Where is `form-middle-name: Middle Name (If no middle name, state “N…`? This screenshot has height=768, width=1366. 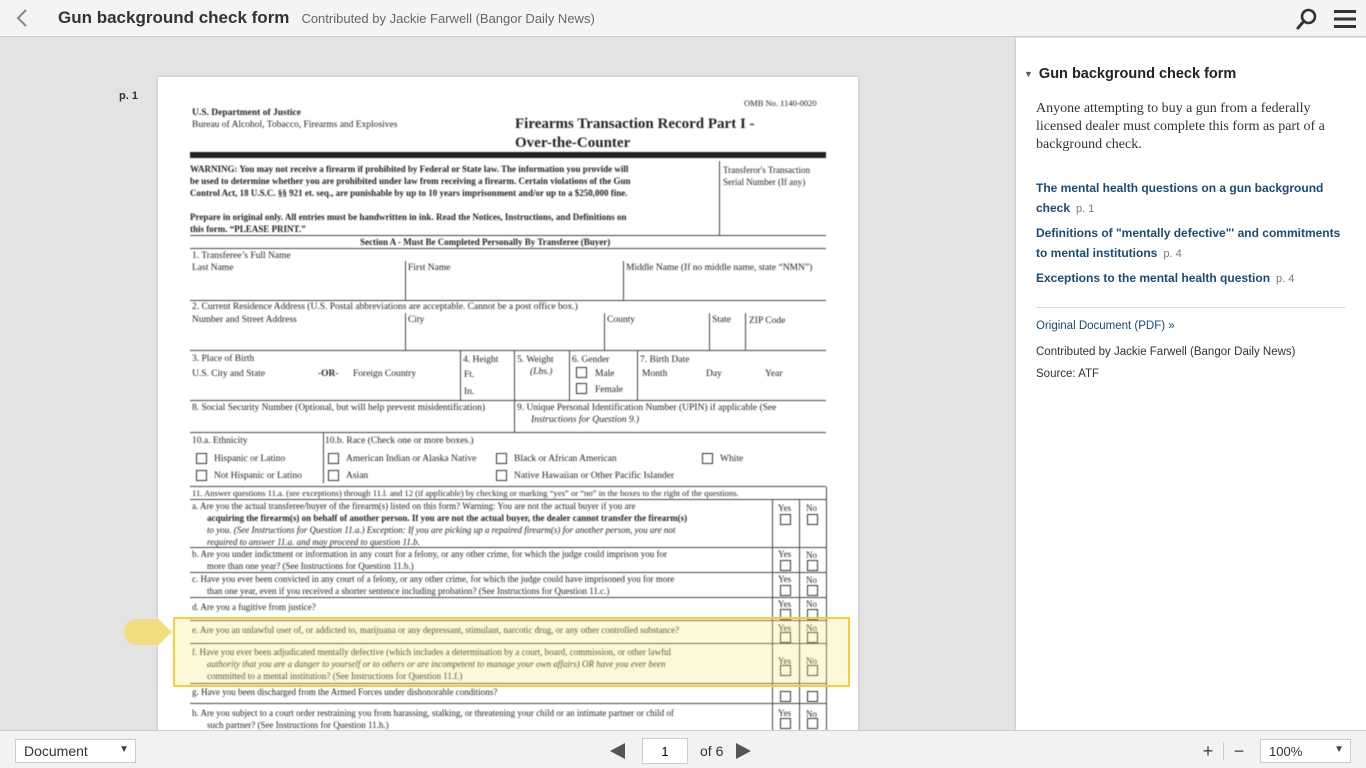 form-middle-name: Middle Name (If no middle name, state “N… is located at coordinates (719, 268).